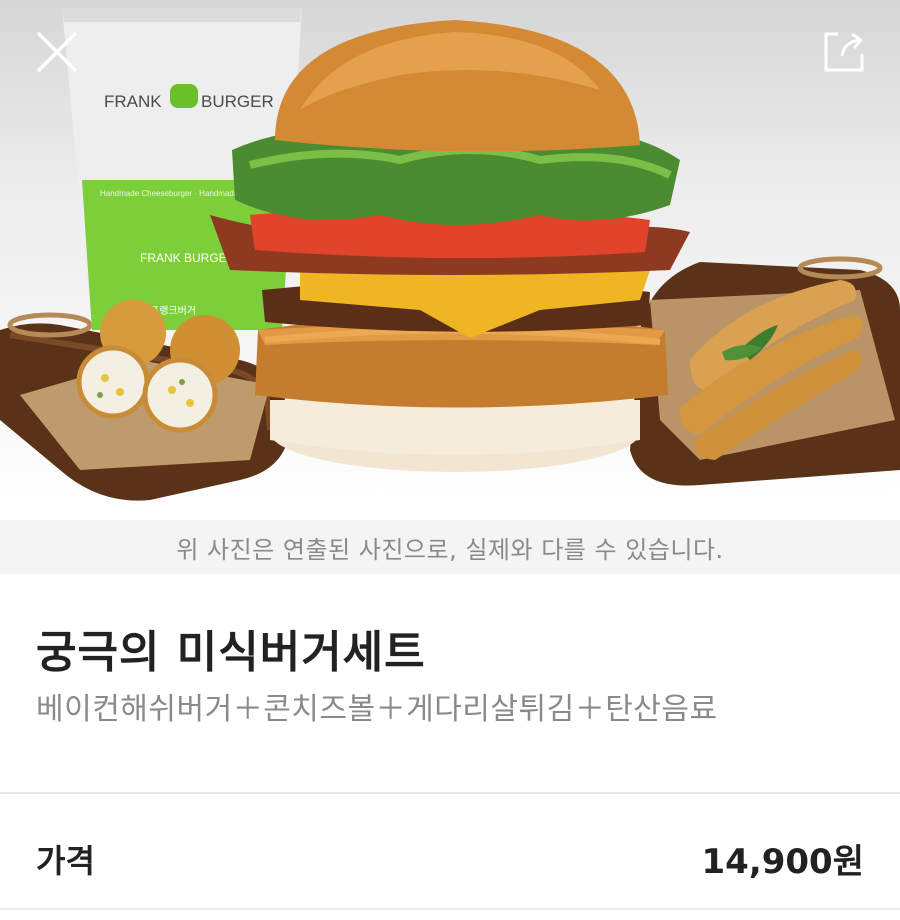  I want to click on close-icon, so click(57, 52).